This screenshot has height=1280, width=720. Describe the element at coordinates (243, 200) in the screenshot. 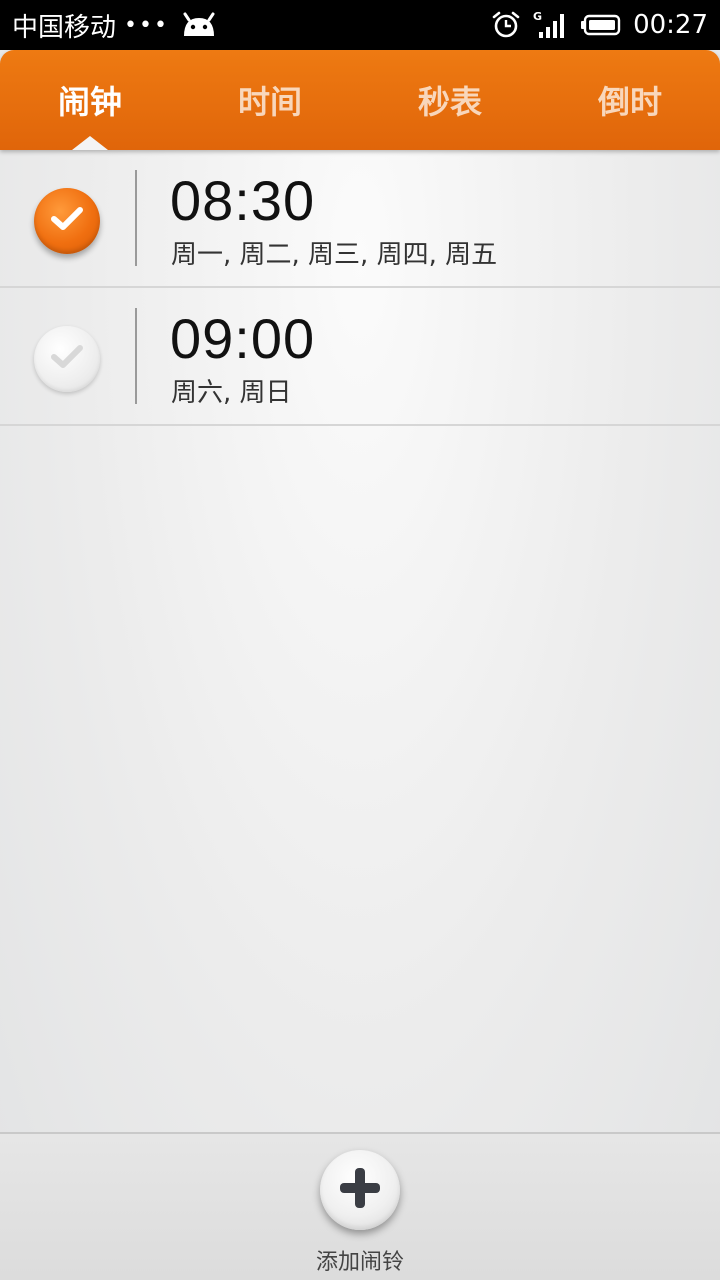

I see `alarm-time: 08:30` at that location.